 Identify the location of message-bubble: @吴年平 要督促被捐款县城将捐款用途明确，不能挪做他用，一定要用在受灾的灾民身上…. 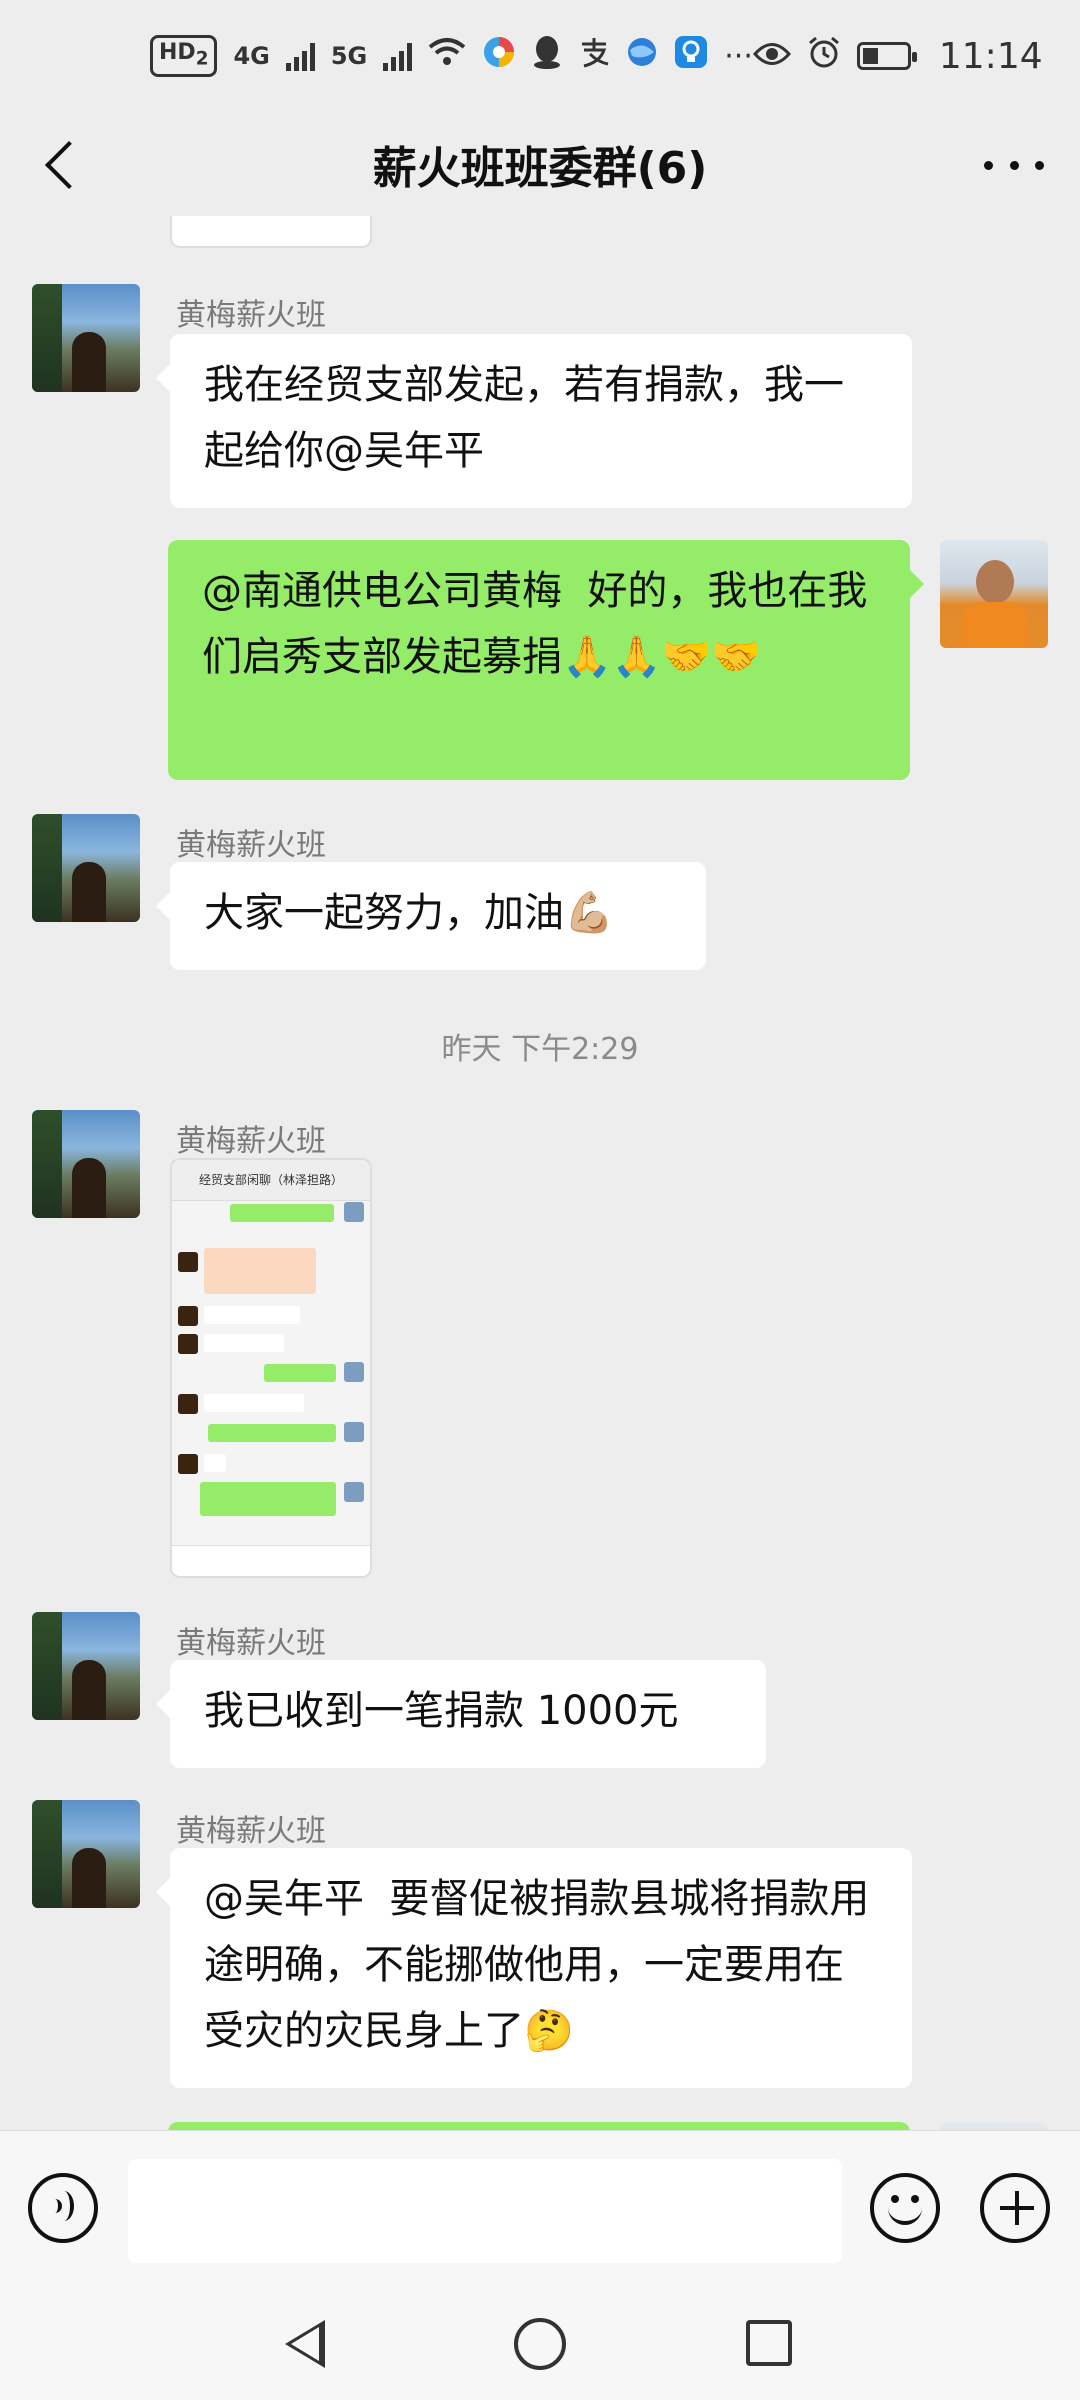
(534, 1968).